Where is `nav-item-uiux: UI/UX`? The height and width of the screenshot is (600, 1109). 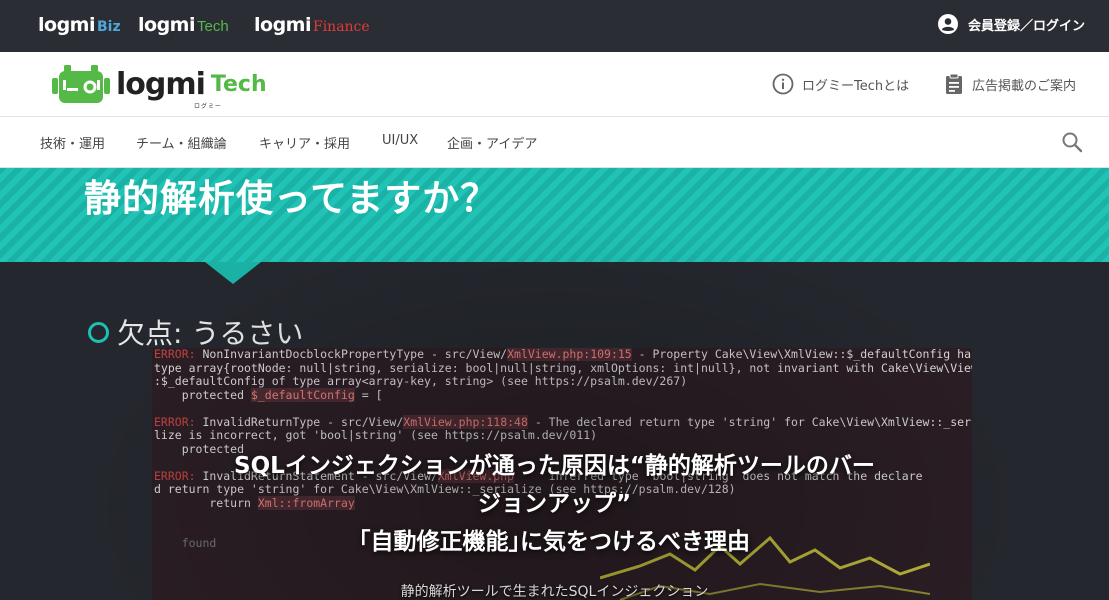 nav-item-uiux: UI/UX is located at coordinates (400, 140).